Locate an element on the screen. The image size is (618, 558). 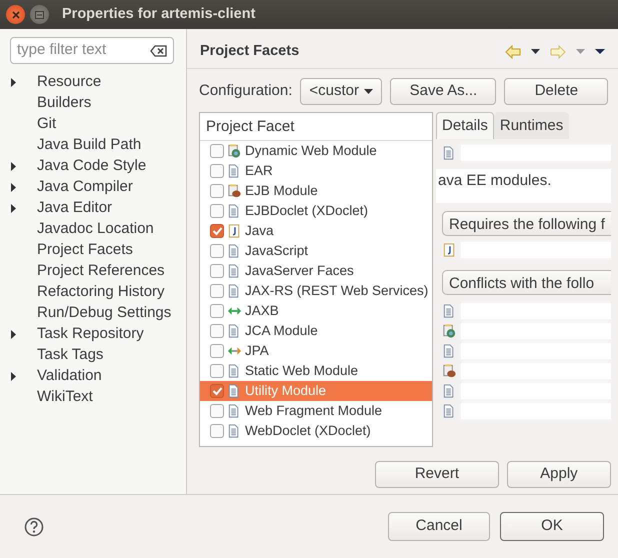
facet-row: EJBDoclet (XDoclet) is located at coordinates (316, 211).